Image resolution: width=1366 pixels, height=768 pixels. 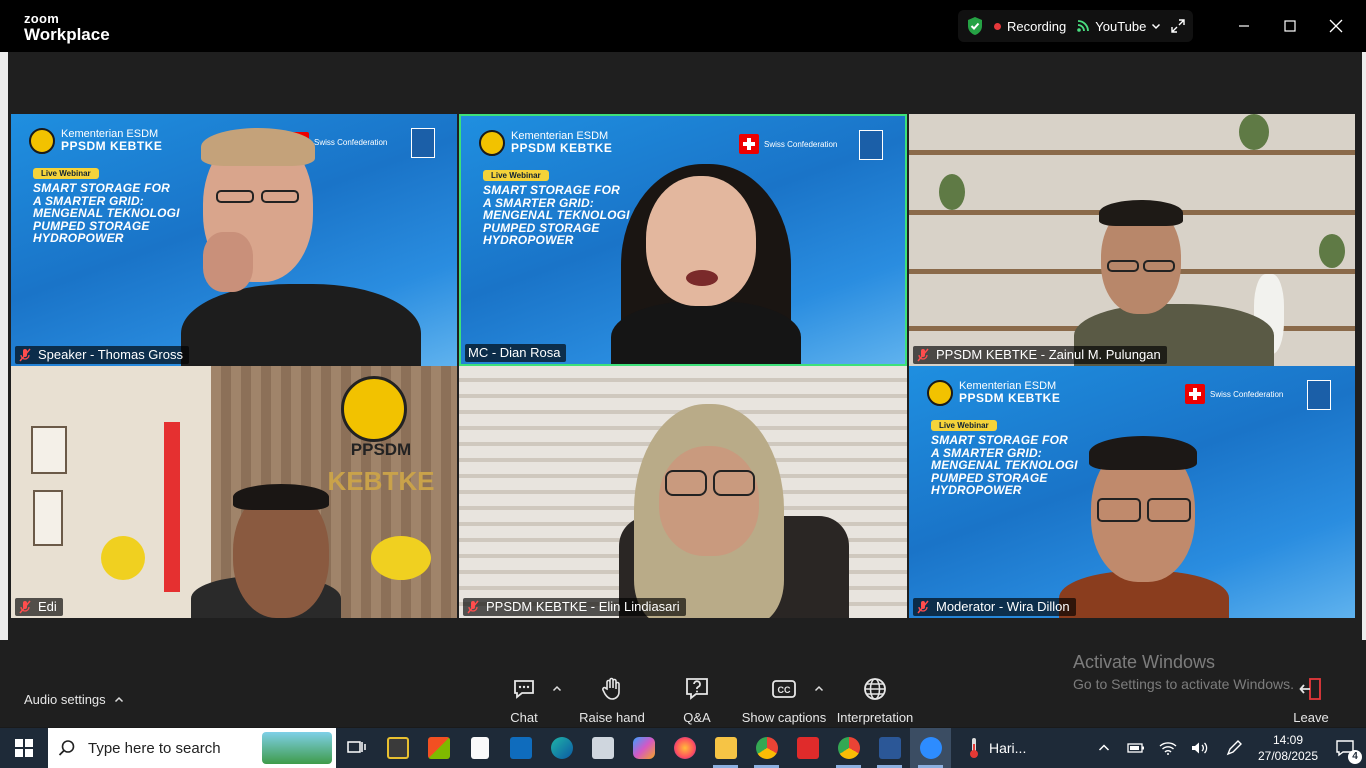 I want to click on taskbar-app-outlook, so click(x=520, y=748).